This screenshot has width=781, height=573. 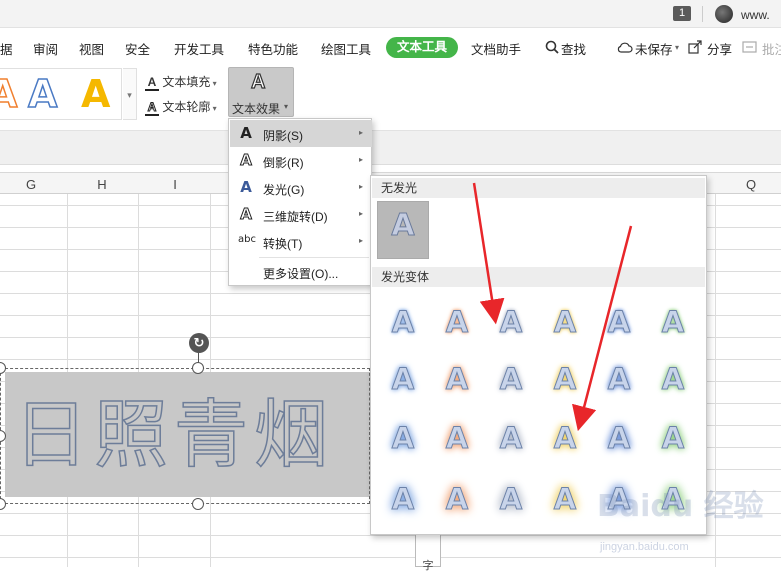 I want to click on watermark: Baidu 经验, so click(x=680, y=506).